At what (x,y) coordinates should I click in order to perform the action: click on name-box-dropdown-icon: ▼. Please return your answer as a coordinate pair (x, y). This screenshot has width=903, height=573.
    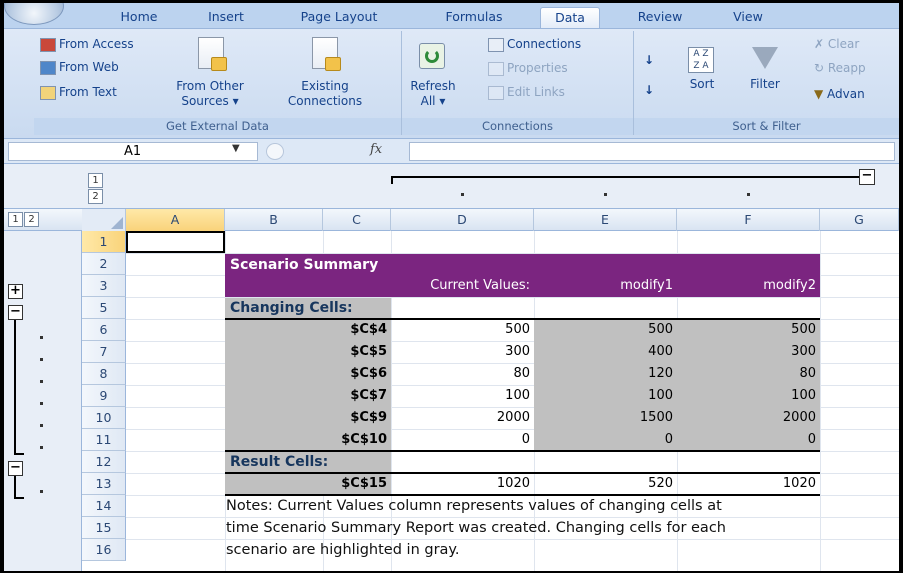
    Looking at the image, I should click on (236, 148).